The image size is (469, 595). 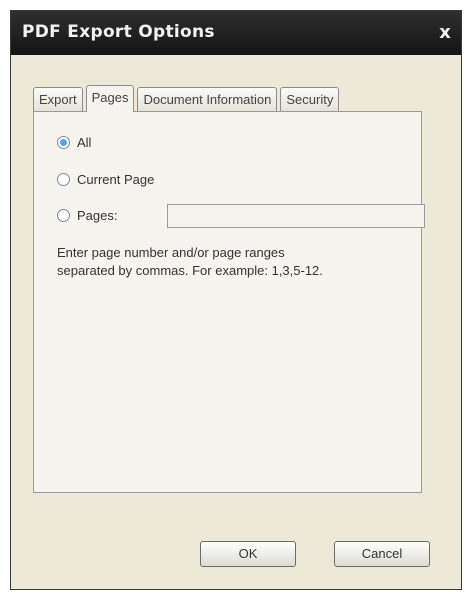 I want to click on ok-button: OK, so click(x=248, y=554).